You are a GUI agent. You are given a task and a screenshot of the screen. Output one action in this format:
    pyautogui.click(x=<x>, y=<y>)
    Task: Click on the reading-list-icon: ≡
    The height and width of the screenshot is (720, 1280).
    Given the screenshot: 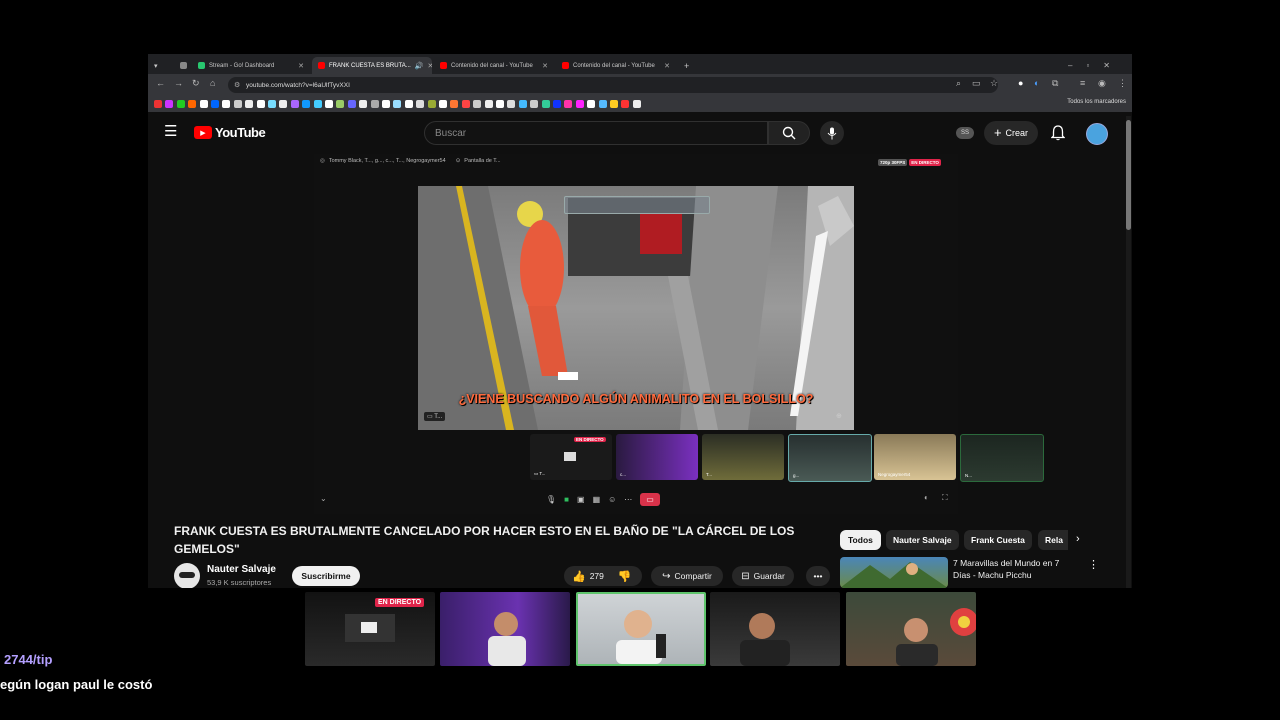 What is the action you would take?
    pyautogui.click(x=1082, y=83)
    